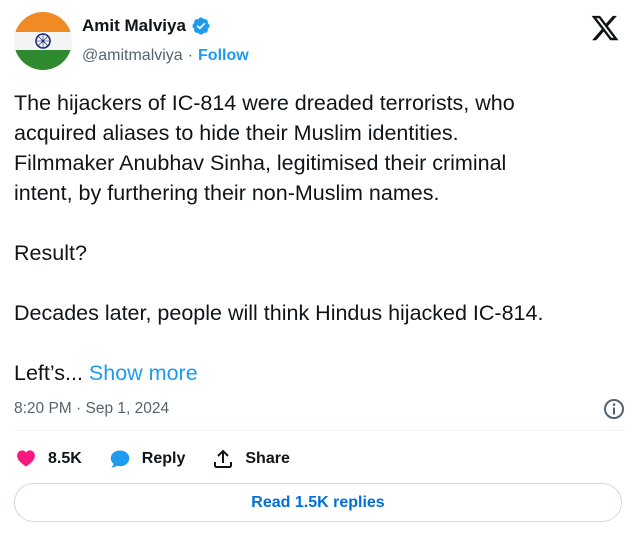 The height and width of the screenshot is (539, 640). Describe the element at coordinates (143, 373) in the screenshot. I see `show-more-link: Show more` at that location.